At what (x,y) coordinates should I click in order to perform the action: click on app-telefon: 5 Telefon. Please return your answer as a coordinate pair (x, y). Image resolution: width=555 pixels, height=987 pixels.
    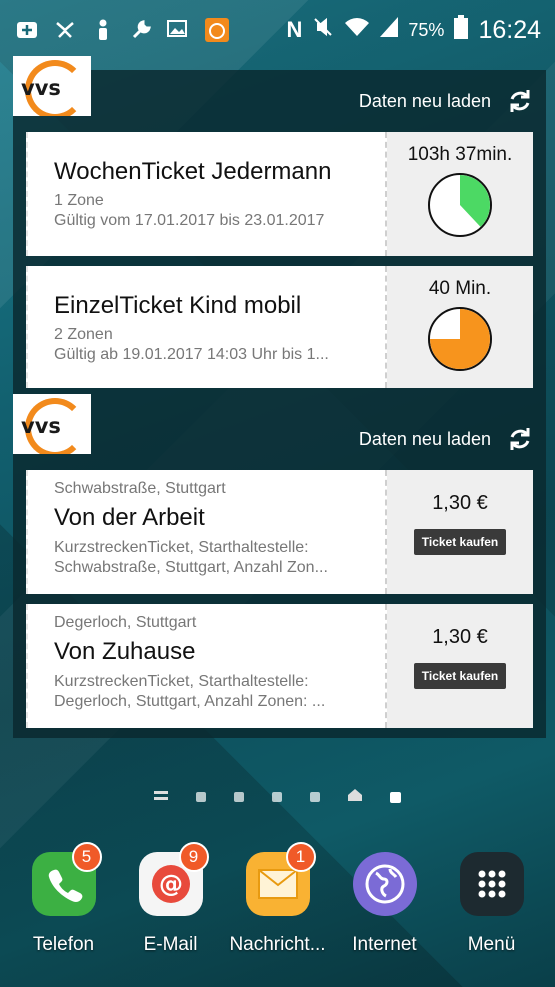
    Looking at the image, I should click on (64, 907).